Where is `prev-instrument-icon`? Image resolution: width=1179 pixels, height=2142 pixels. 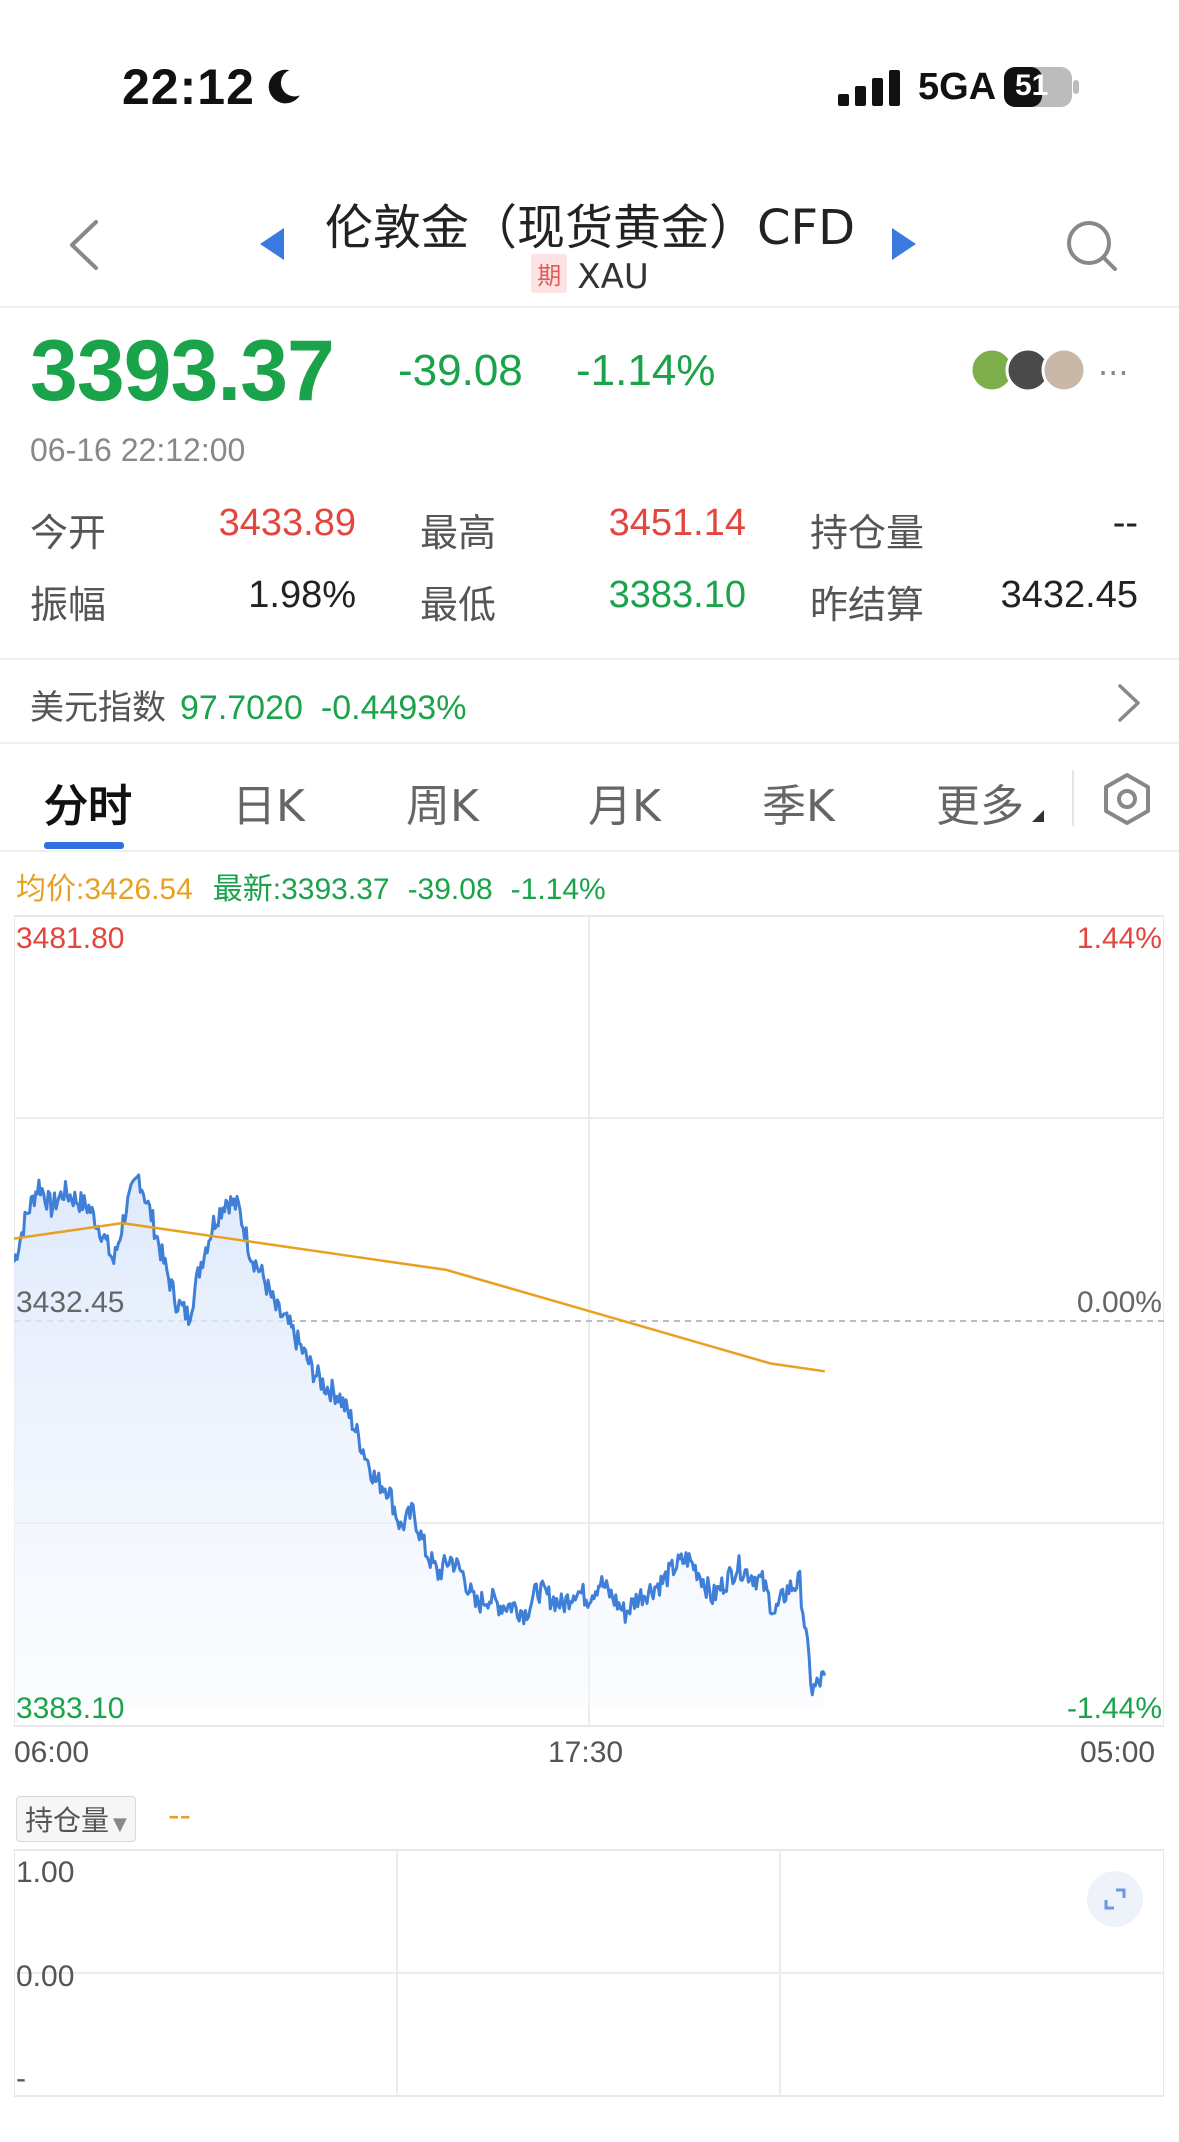
prev-instrument-icon is located at coordinates (272, 244).